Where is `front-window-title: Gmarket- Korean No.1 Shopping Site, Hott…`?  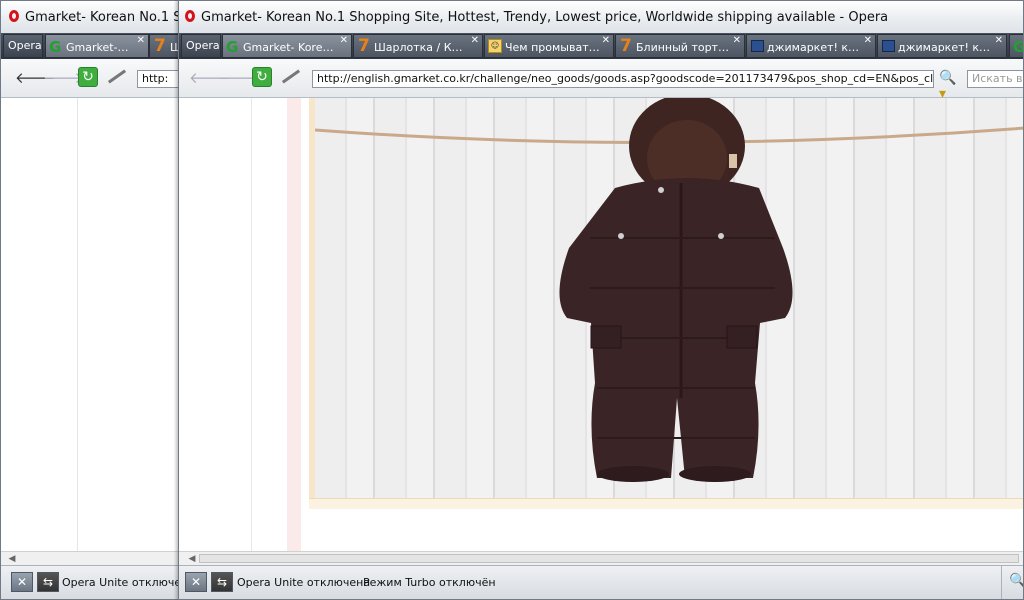 front-window-title: Gmarket- Korean No.1 Shopping Site, Hott… is located at coordinates (545, 17).